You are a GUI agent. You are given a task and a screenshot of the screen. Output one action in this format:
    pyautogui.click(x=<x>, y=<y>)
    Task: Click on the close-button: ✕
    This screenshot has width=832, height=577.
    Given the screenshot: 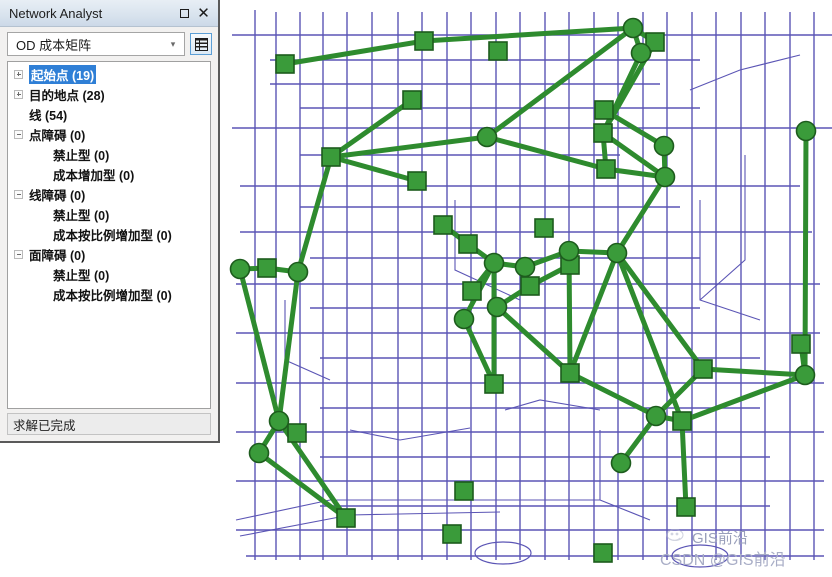 What is the action you would take?
    pyautogui.click(x=203, y=13)
    